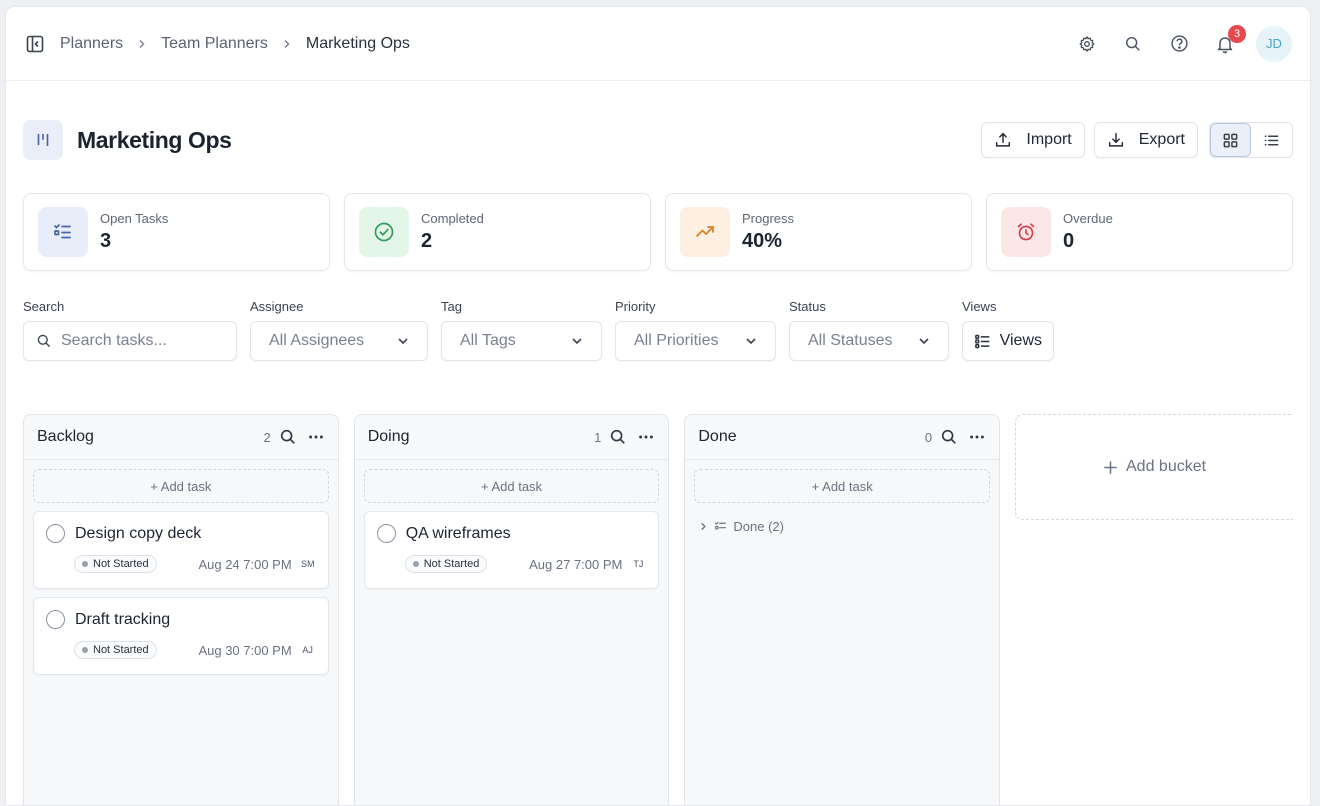  Describe the element at coordinates (488, 340) in the screenshot. I see `tag-value: All Tags` at that location.